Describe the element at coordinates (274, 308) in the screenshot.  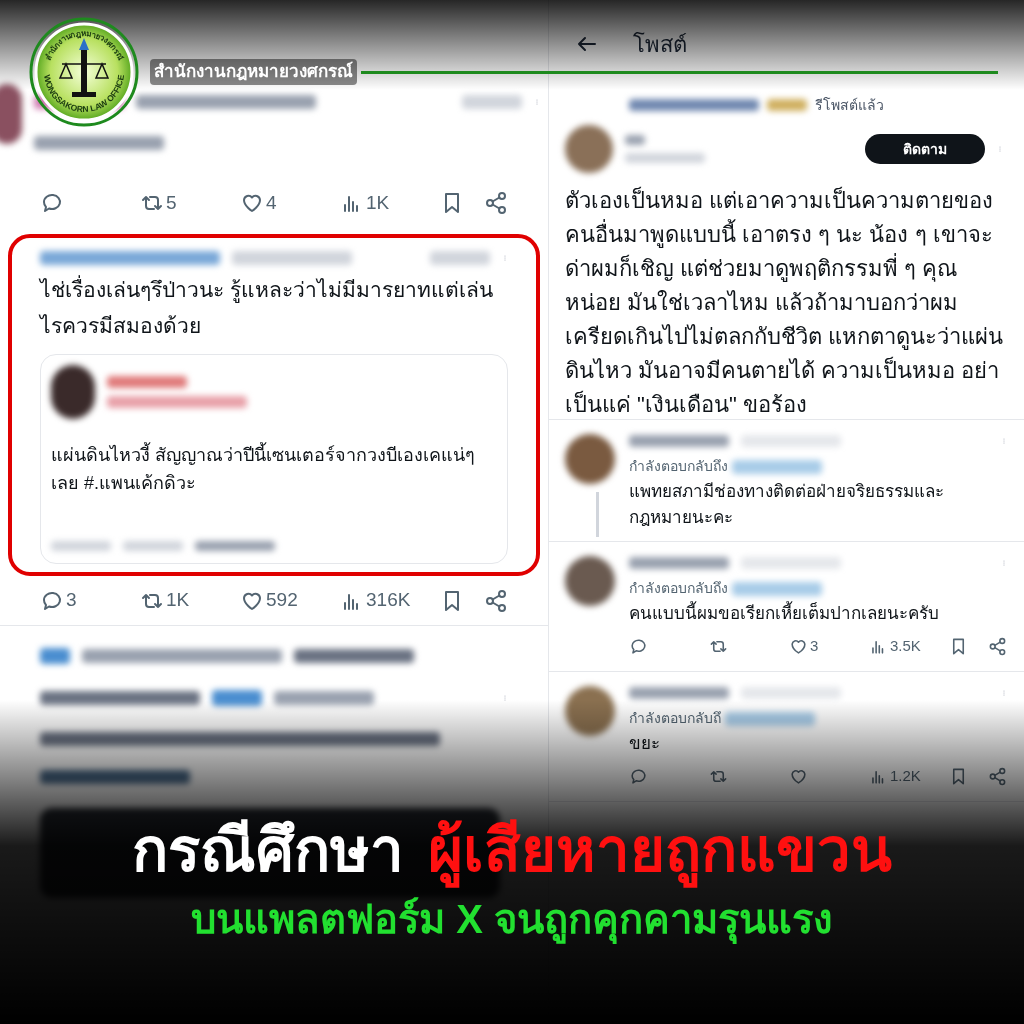
I see `post-text: ไช่เรื่องเล่นๆรึป่าวนะ รู้แหละว่าไม่มีมารยาทแต่เล่นไรควรมีสมองด้วย` at that location.